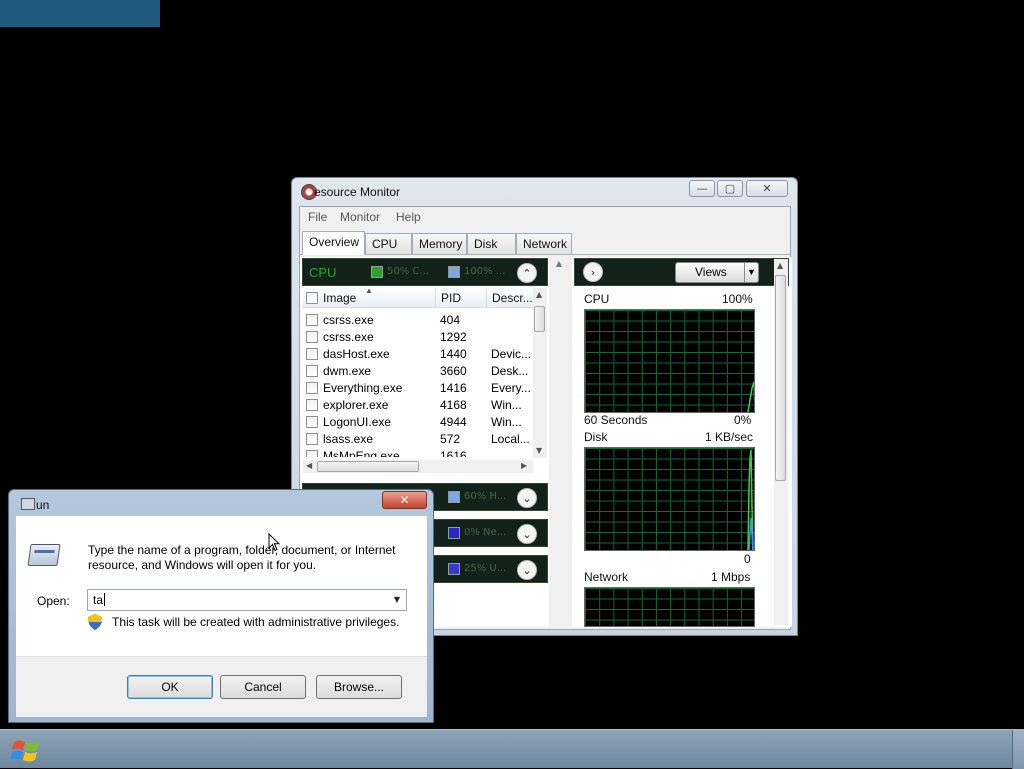 The width and height of the screenshot is (1024, 769). What do you see at coordinates (369, 290) in the screenshot?
I see `sort-ascending-icon: ▲` at bounding box center [369, 290].